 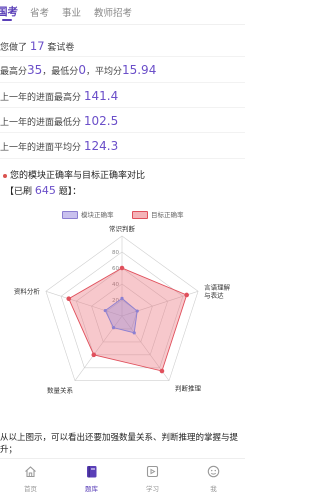 I want to click on section-title: 您的模块正确率与目标正确率对比, so click(x=74, y=174).